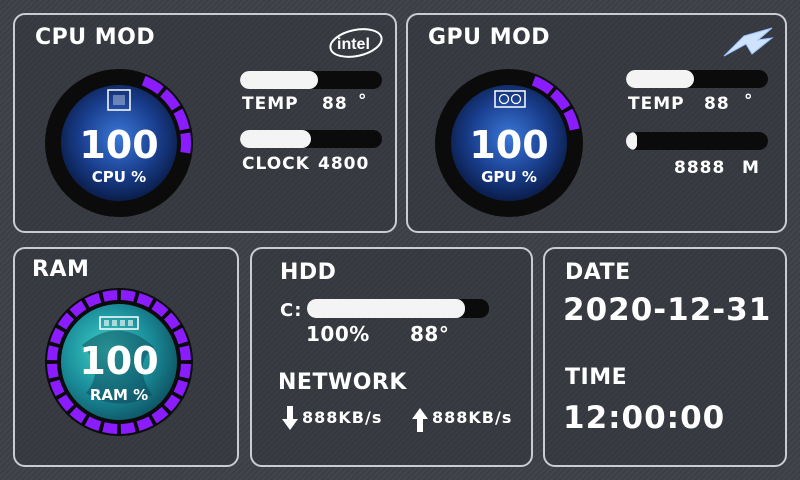  What do you see at coordinates (290, 418) in the screenshot?
I see `download-arrow-icon` at bounding box center [290, 418].